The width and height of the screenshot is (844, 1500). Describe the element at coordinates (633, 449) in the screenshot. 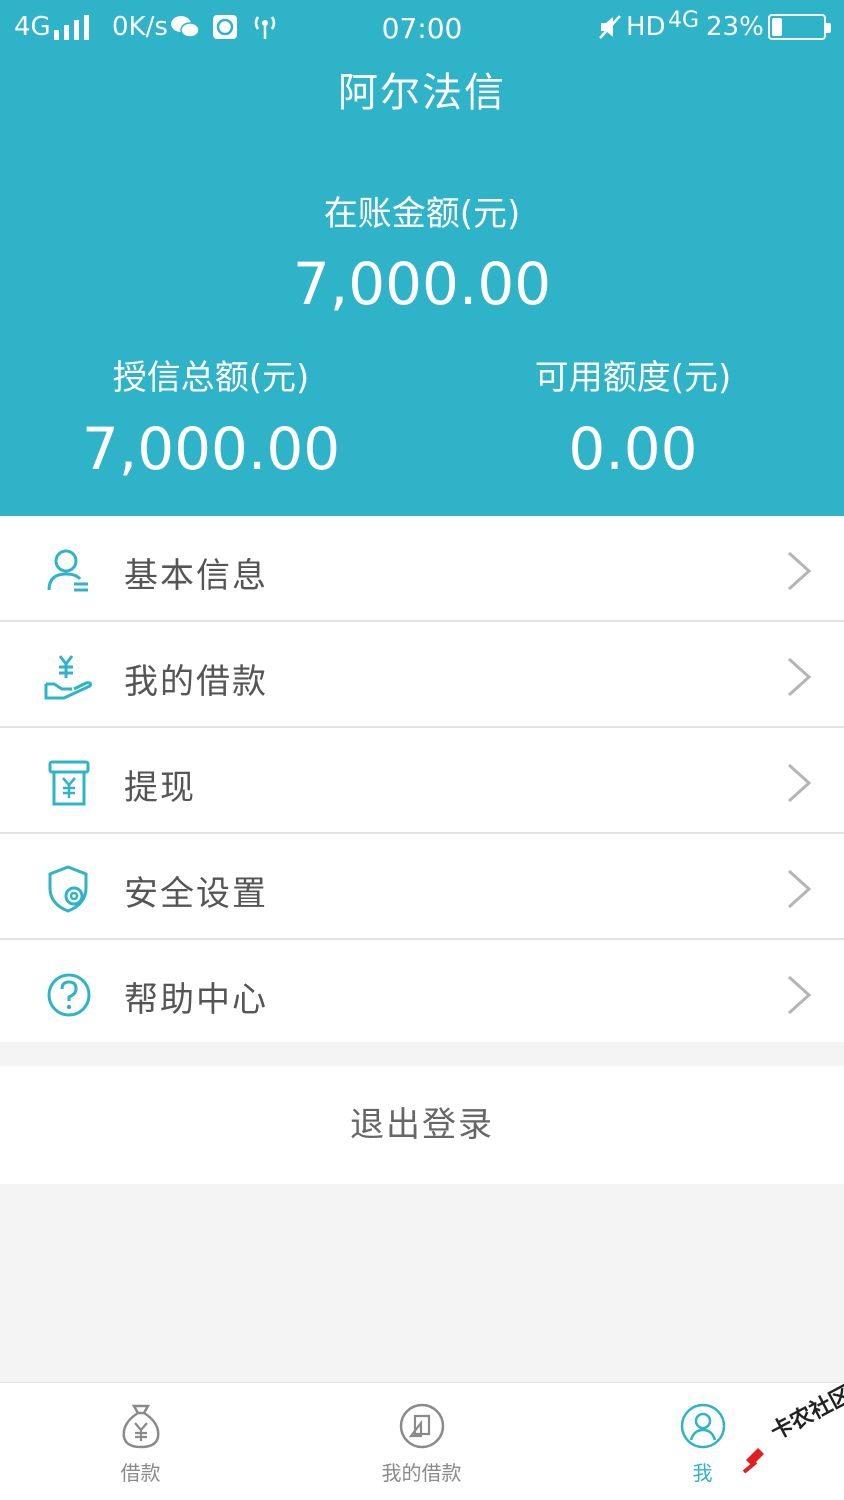

I see `available-credit-value: 0.00` at that location.